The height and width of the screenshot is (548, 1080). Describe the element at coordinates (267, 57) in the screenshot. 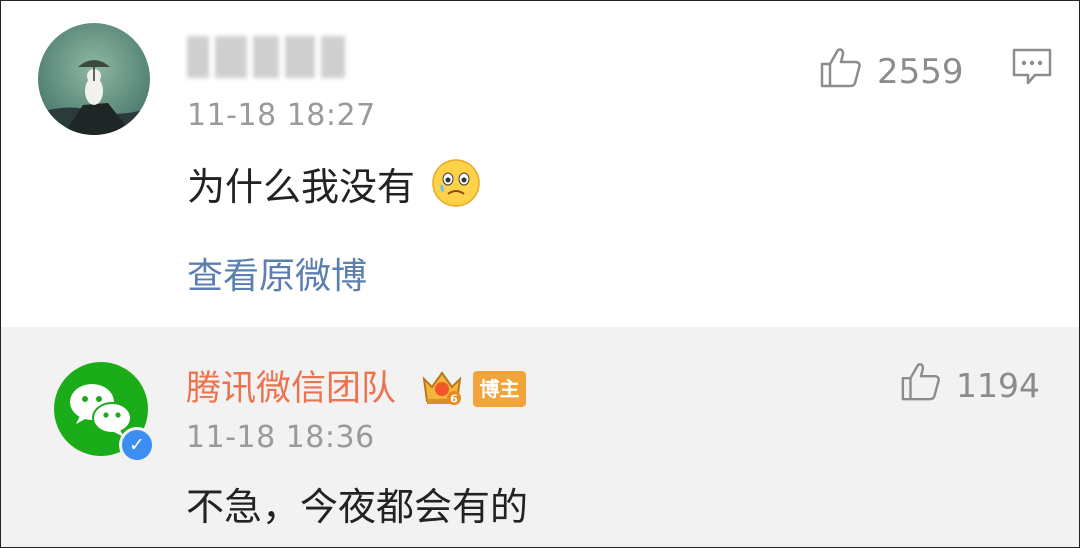

I see `username-blurred` at that location.